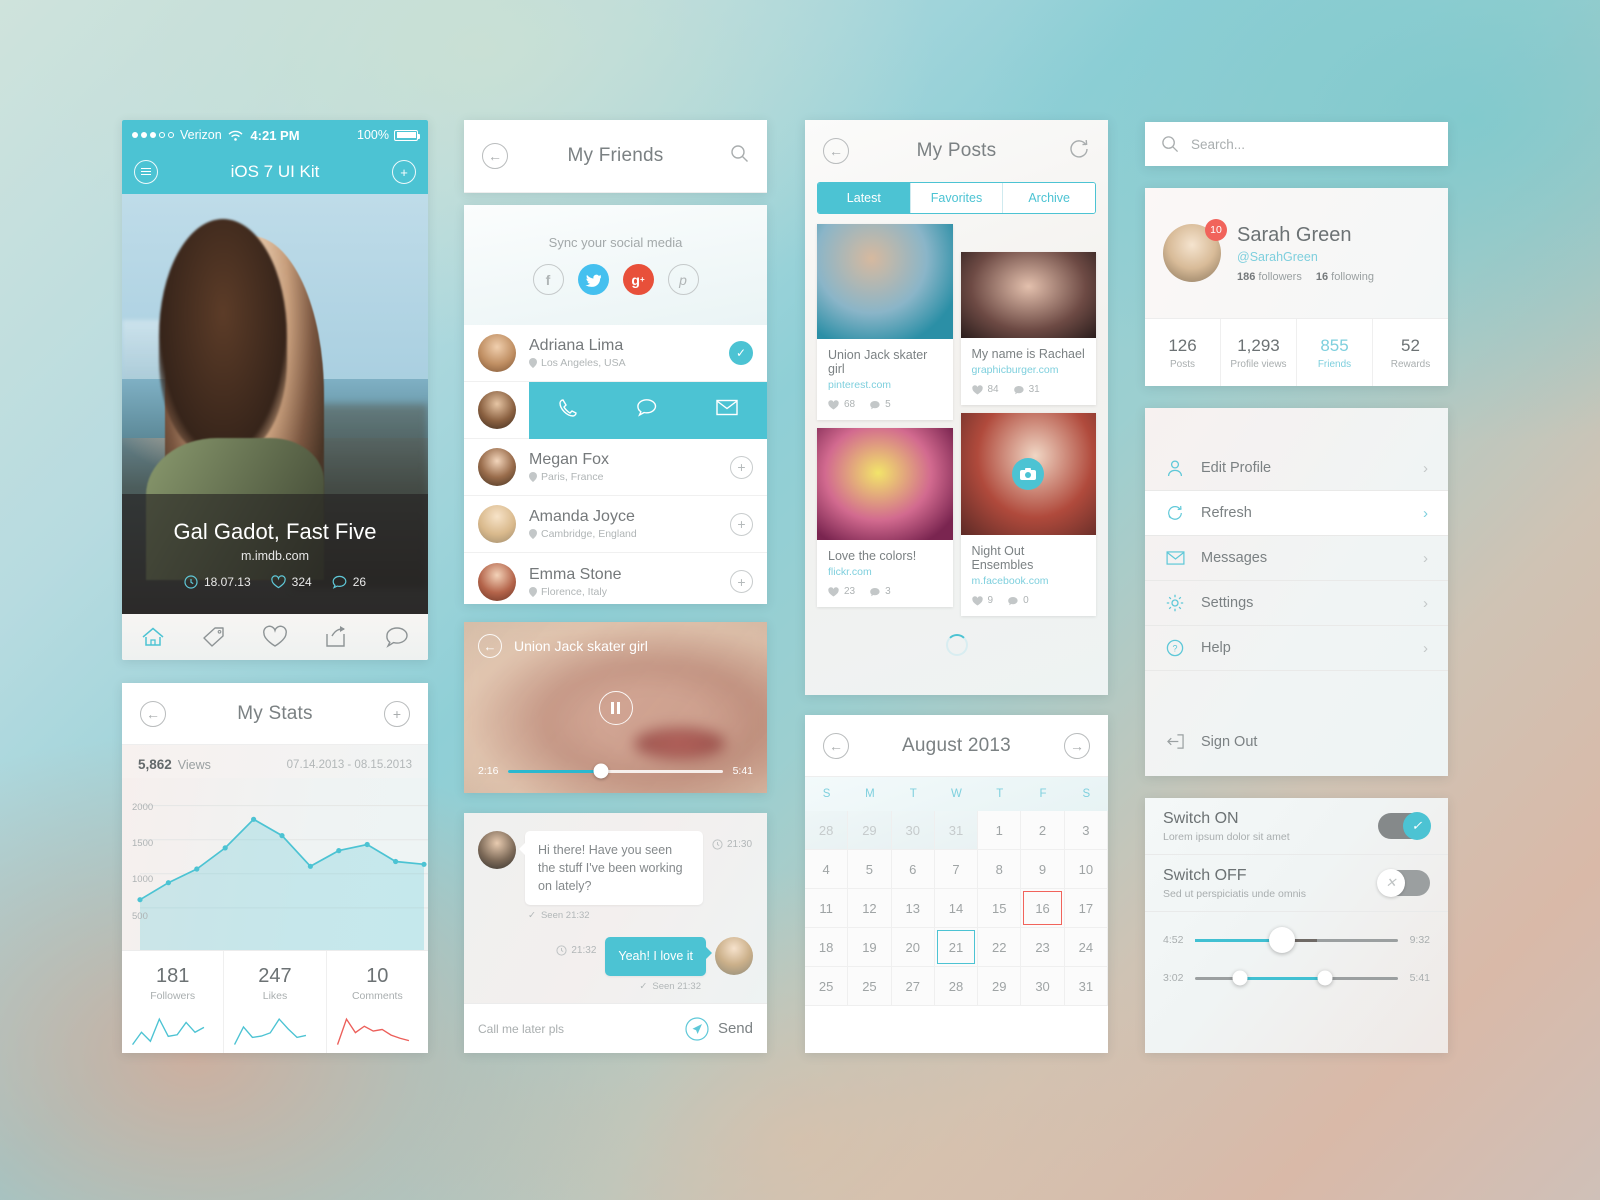 The width and height of the screenshot is (1600, 1200). Describe the element at coordinates (1086, 830) in the screenshot. I see `calendar-day: 3` at that location.